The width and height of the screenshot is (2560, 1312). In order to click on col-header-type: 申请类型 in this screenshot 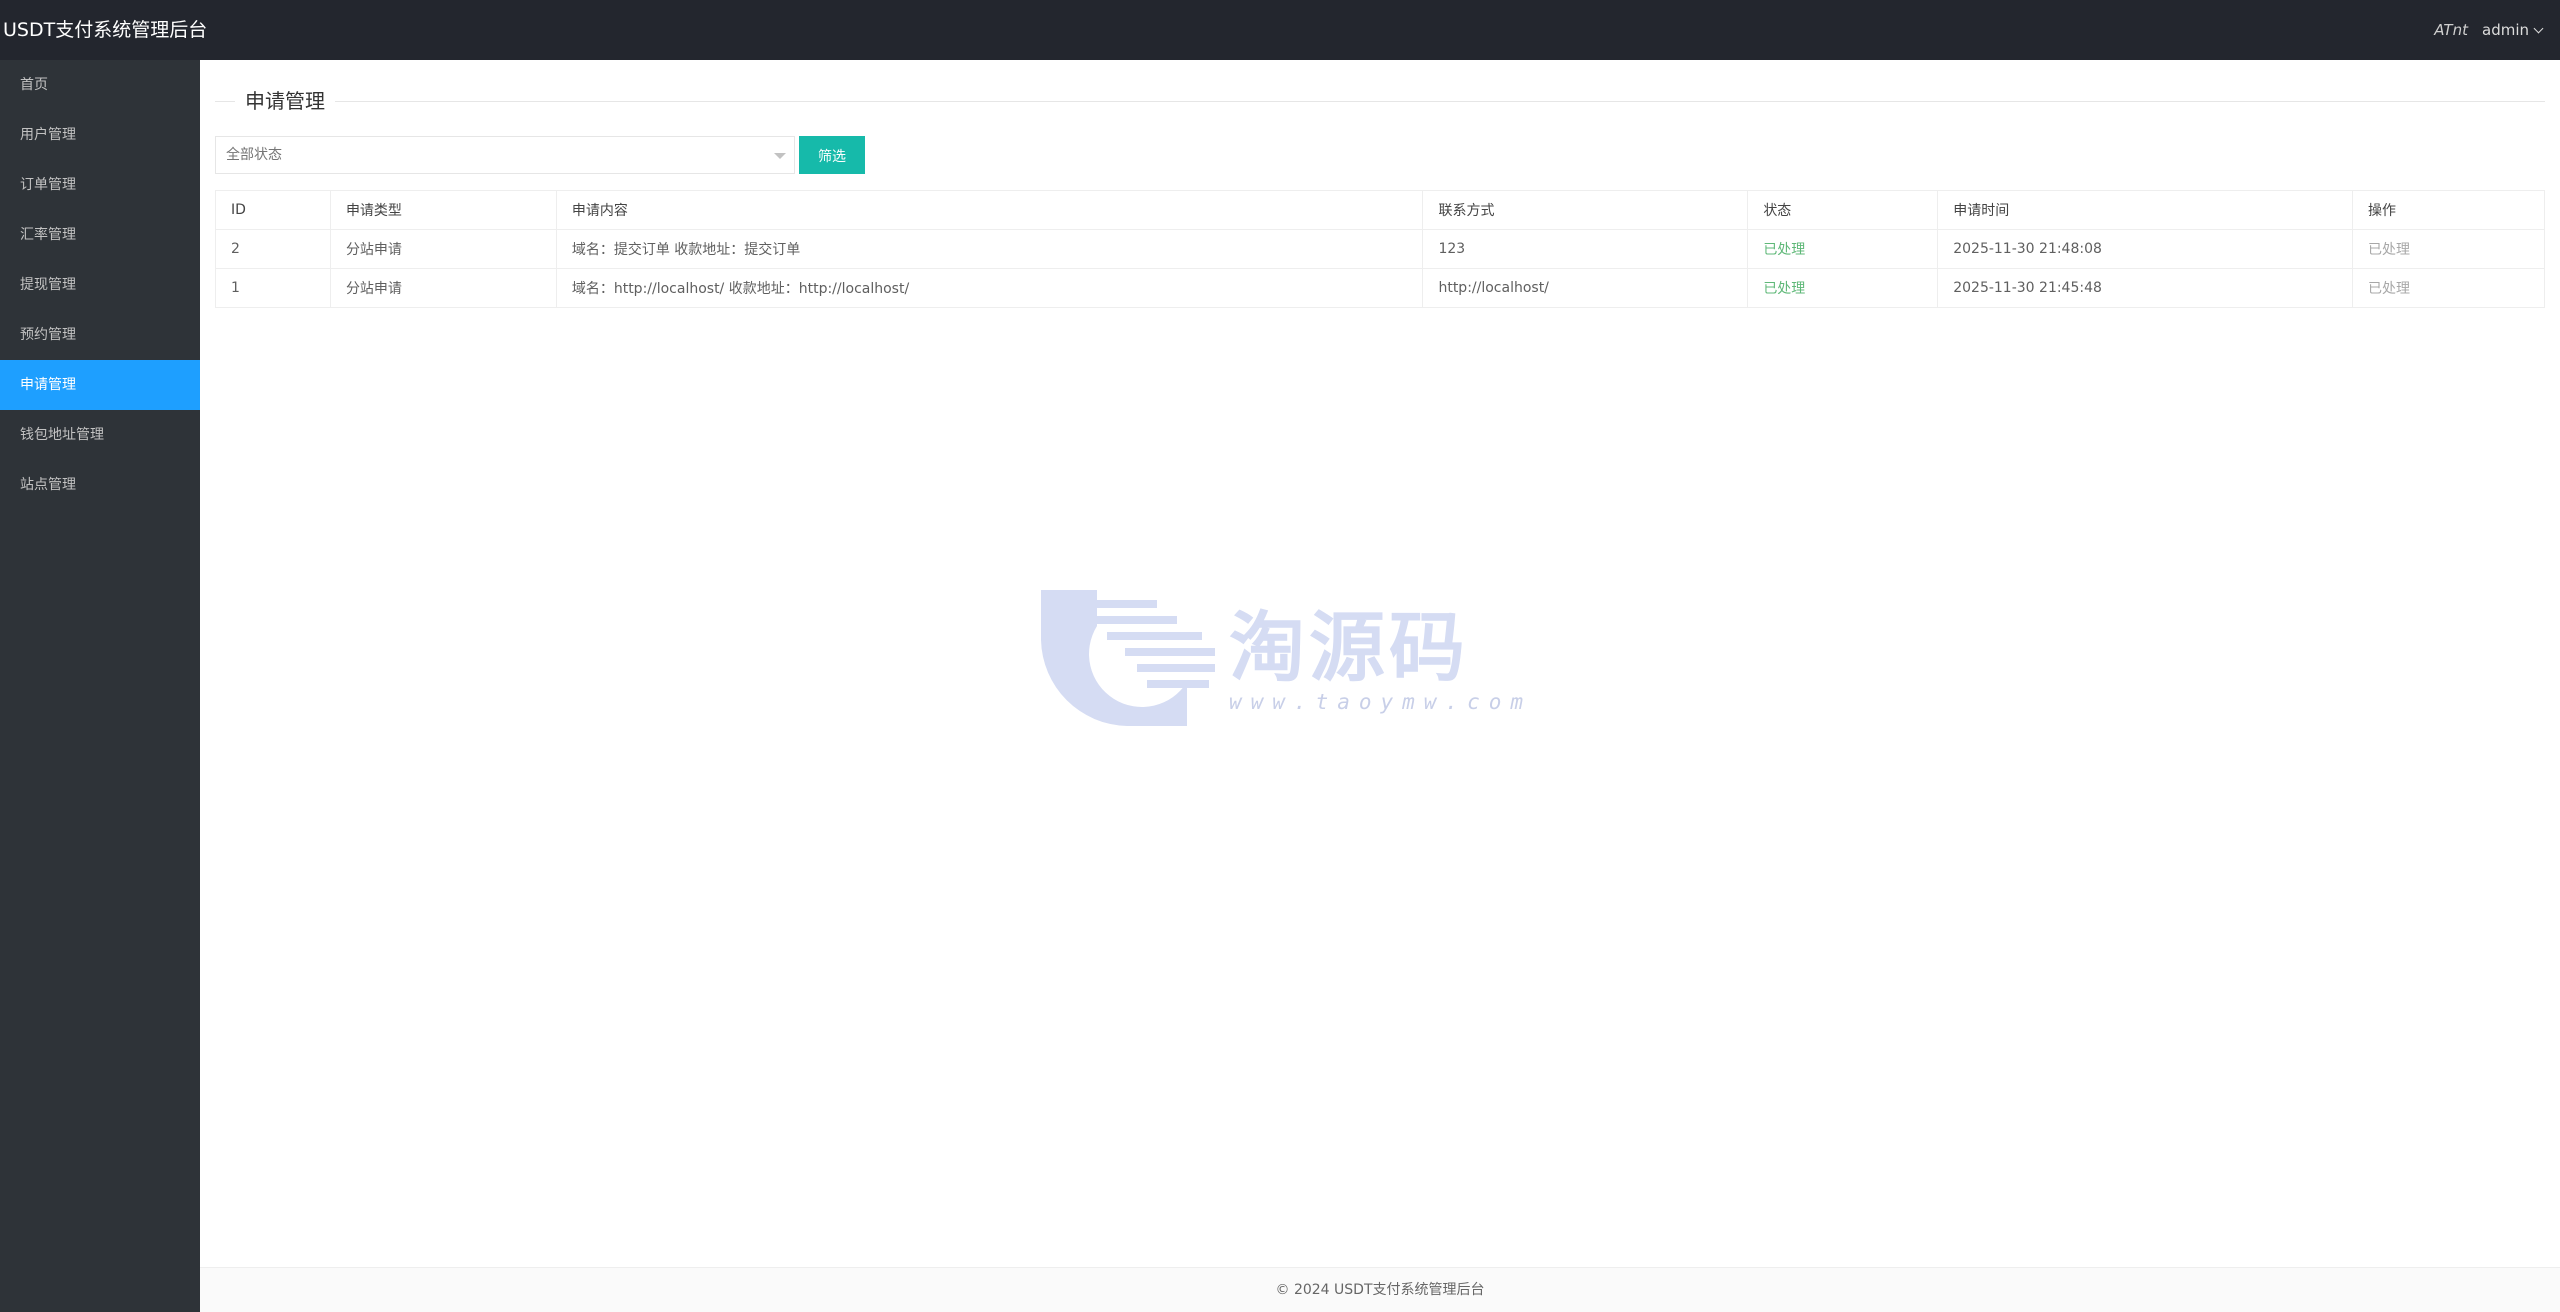, I will do `click(443, 210)`.